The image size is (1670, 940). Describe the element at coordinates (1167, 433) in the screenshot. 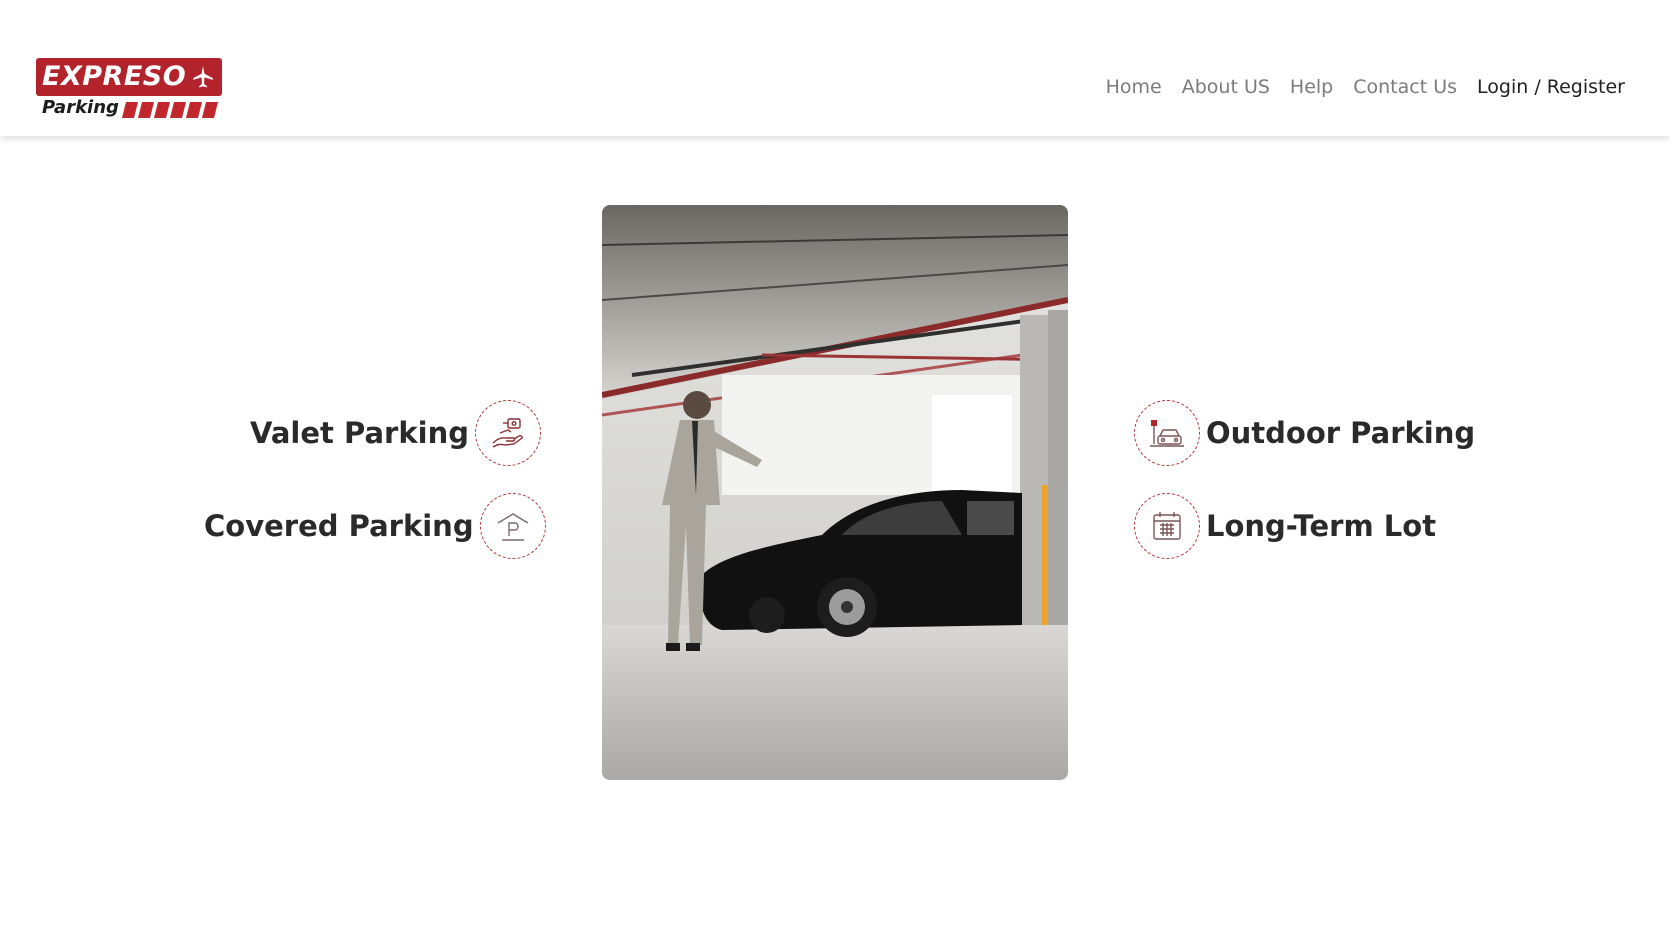

I see `outdoor-car-icon` at that location.